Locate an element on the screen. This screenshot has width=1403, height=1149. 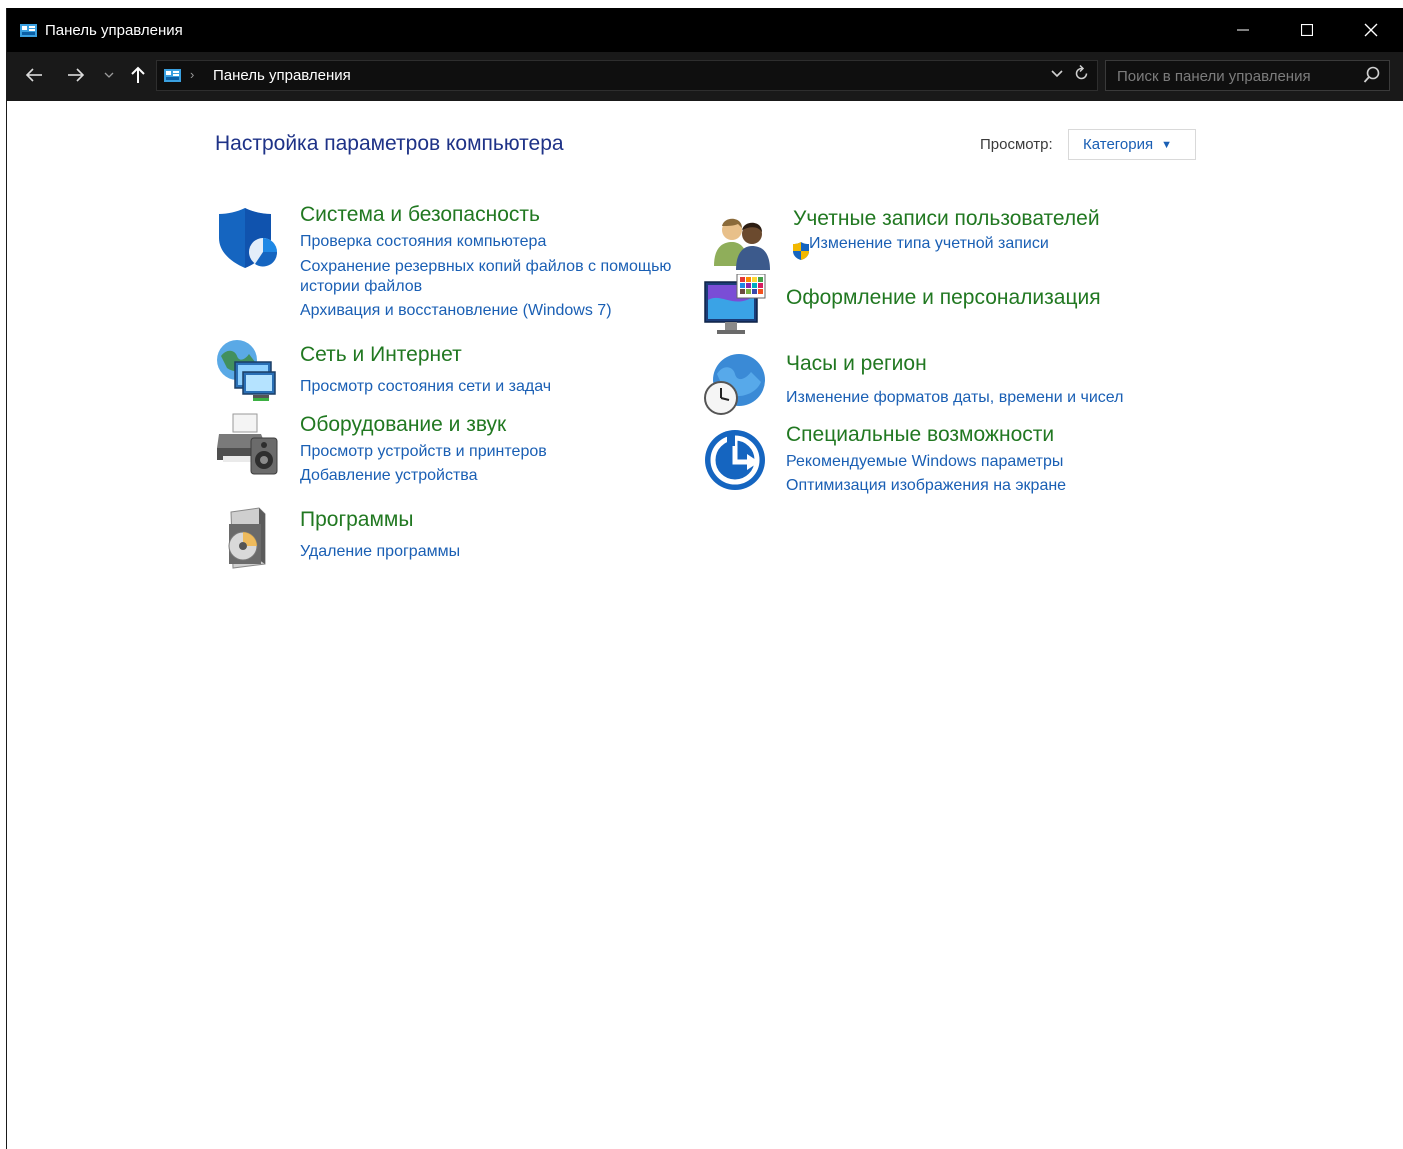
category-title-programs: Программы is located at coordinates (356, 520).